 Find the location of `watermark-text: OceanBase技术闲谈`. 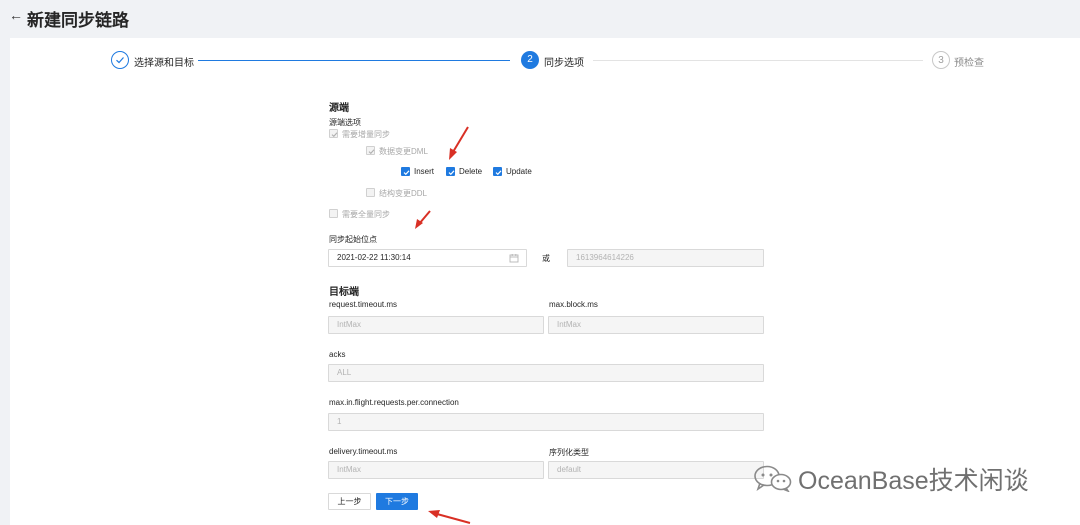

watermark-text: OceanBase技术闲谈 is located at coordinates (913, 481).